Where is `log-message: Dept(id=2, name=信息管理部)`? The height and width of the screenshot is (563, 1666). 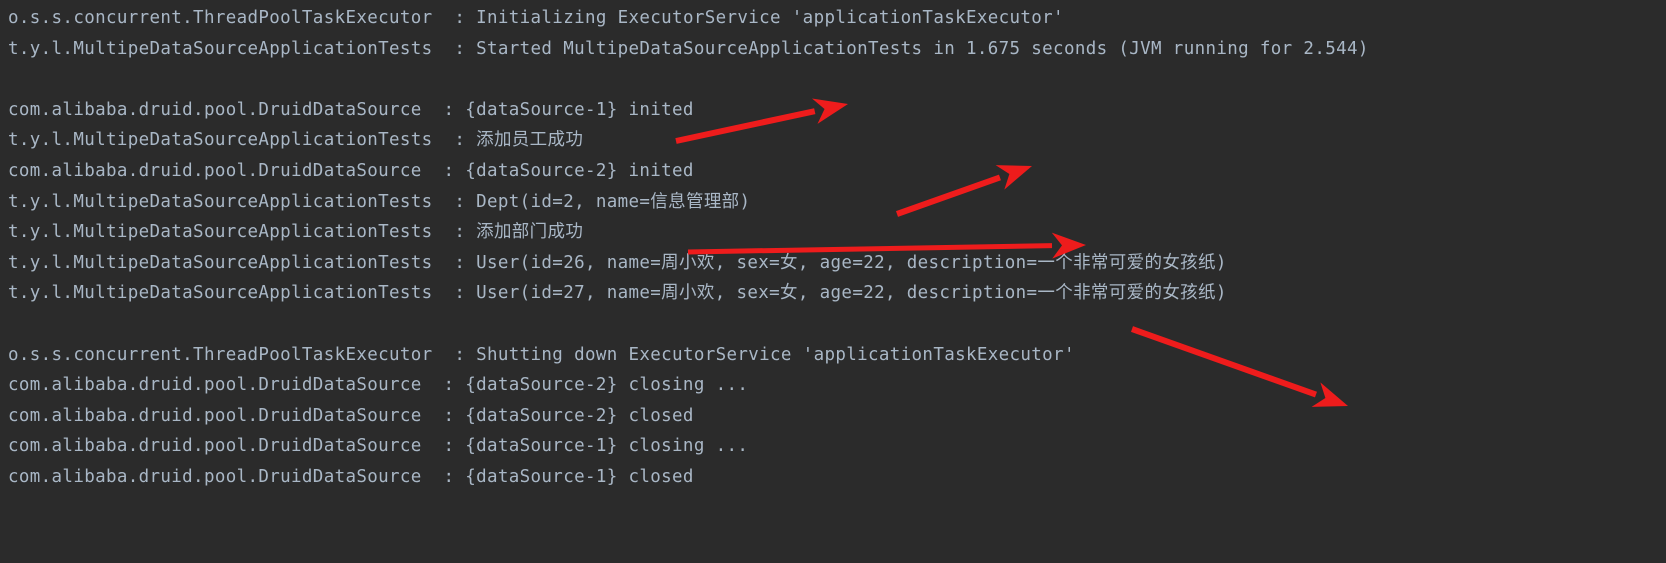
log-message: Dept(id=2, name=信息管理部) is located at coordinates (613, 201).